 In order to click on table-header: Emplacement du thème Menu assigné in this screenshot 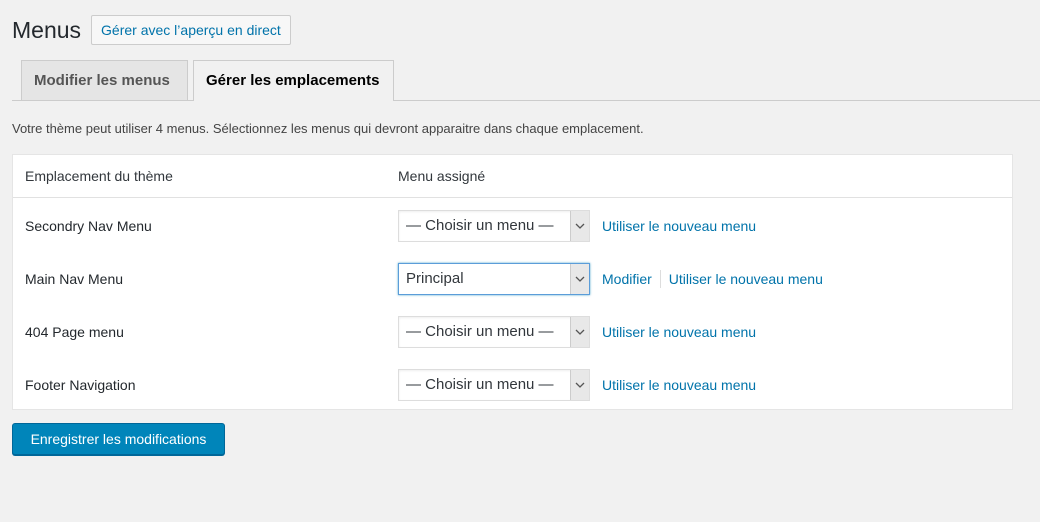, I will do `click(512, 176)`.